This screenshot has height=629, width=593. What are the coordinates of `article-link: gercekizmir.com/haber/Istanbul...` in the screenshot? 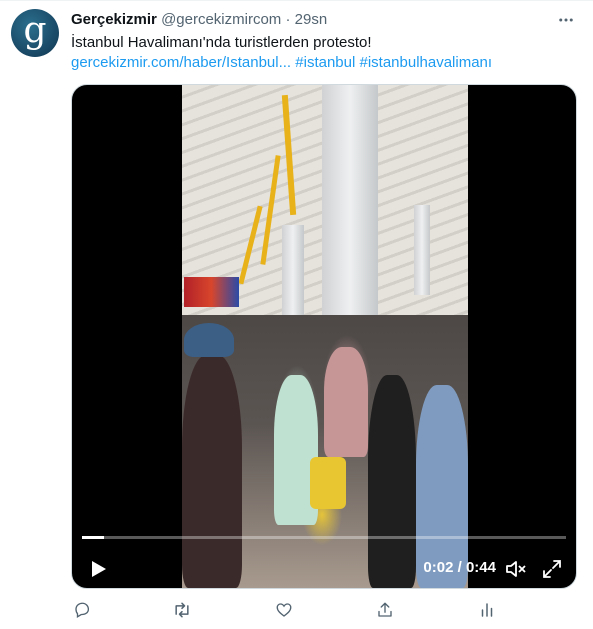 It's located at (181, 62).